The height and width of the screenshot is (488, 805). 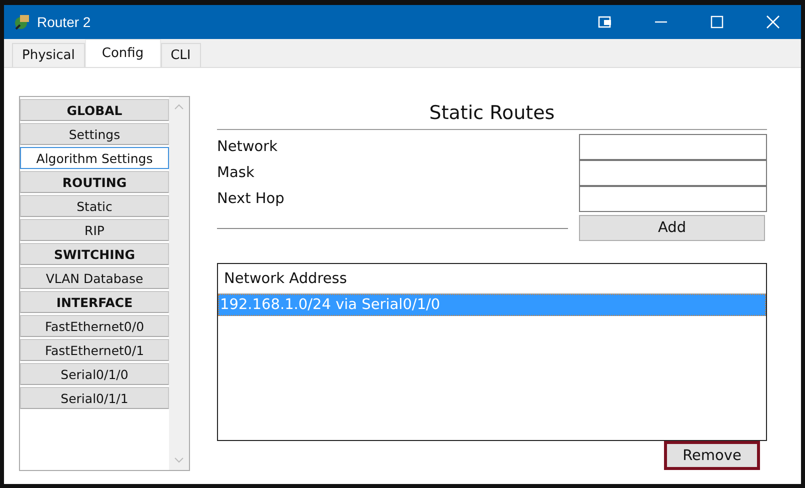 I want to click on router-icon, so click(x=22, y=22).